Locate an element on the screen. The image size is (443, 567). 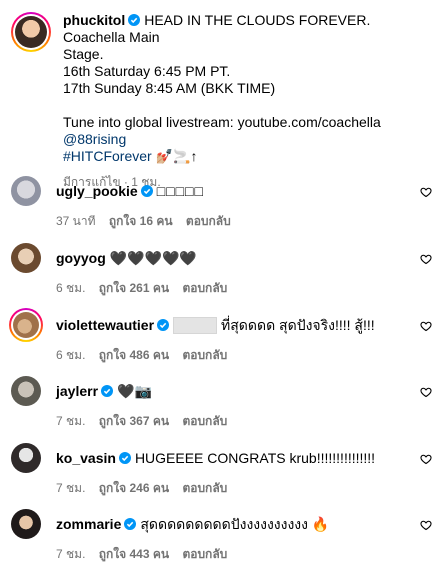
hashtag-link: #HITCForever is located at coordinates (107, 156).